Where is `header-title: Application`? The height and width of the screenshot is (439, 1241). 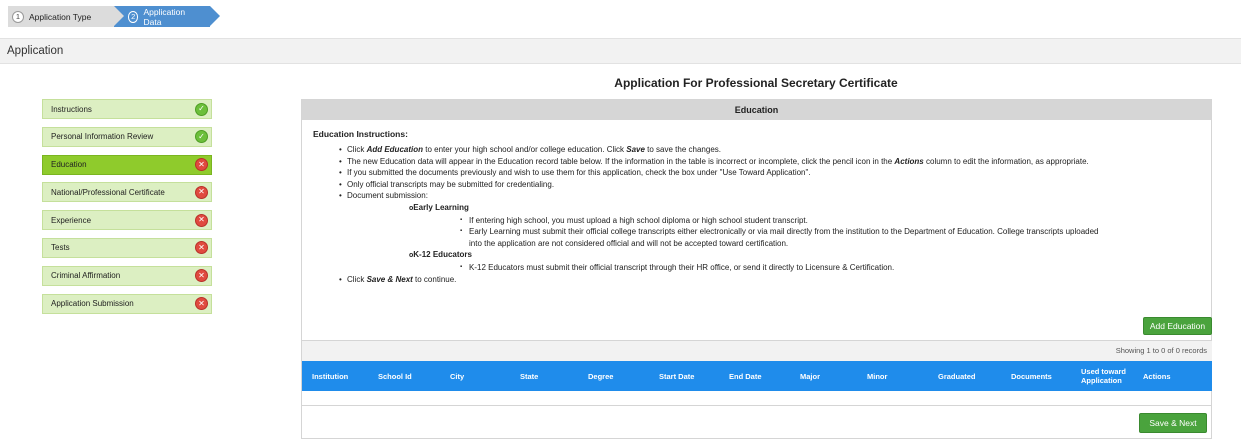 header-title: Application is located at coordinates (35, 51).